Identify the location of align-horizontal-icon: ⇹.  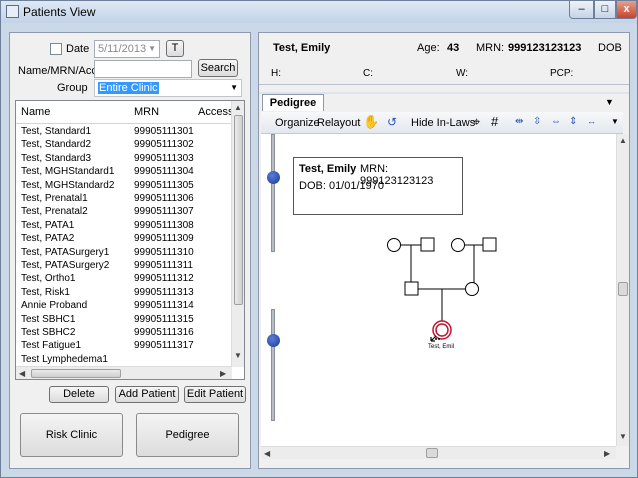
(519, 121).